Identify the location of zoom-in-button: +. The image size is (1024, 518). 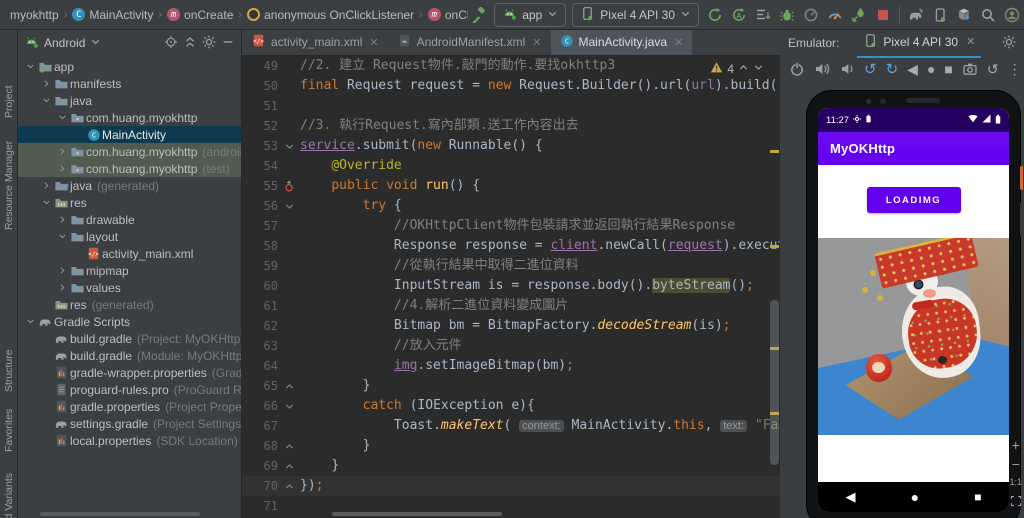
(1016, 445).